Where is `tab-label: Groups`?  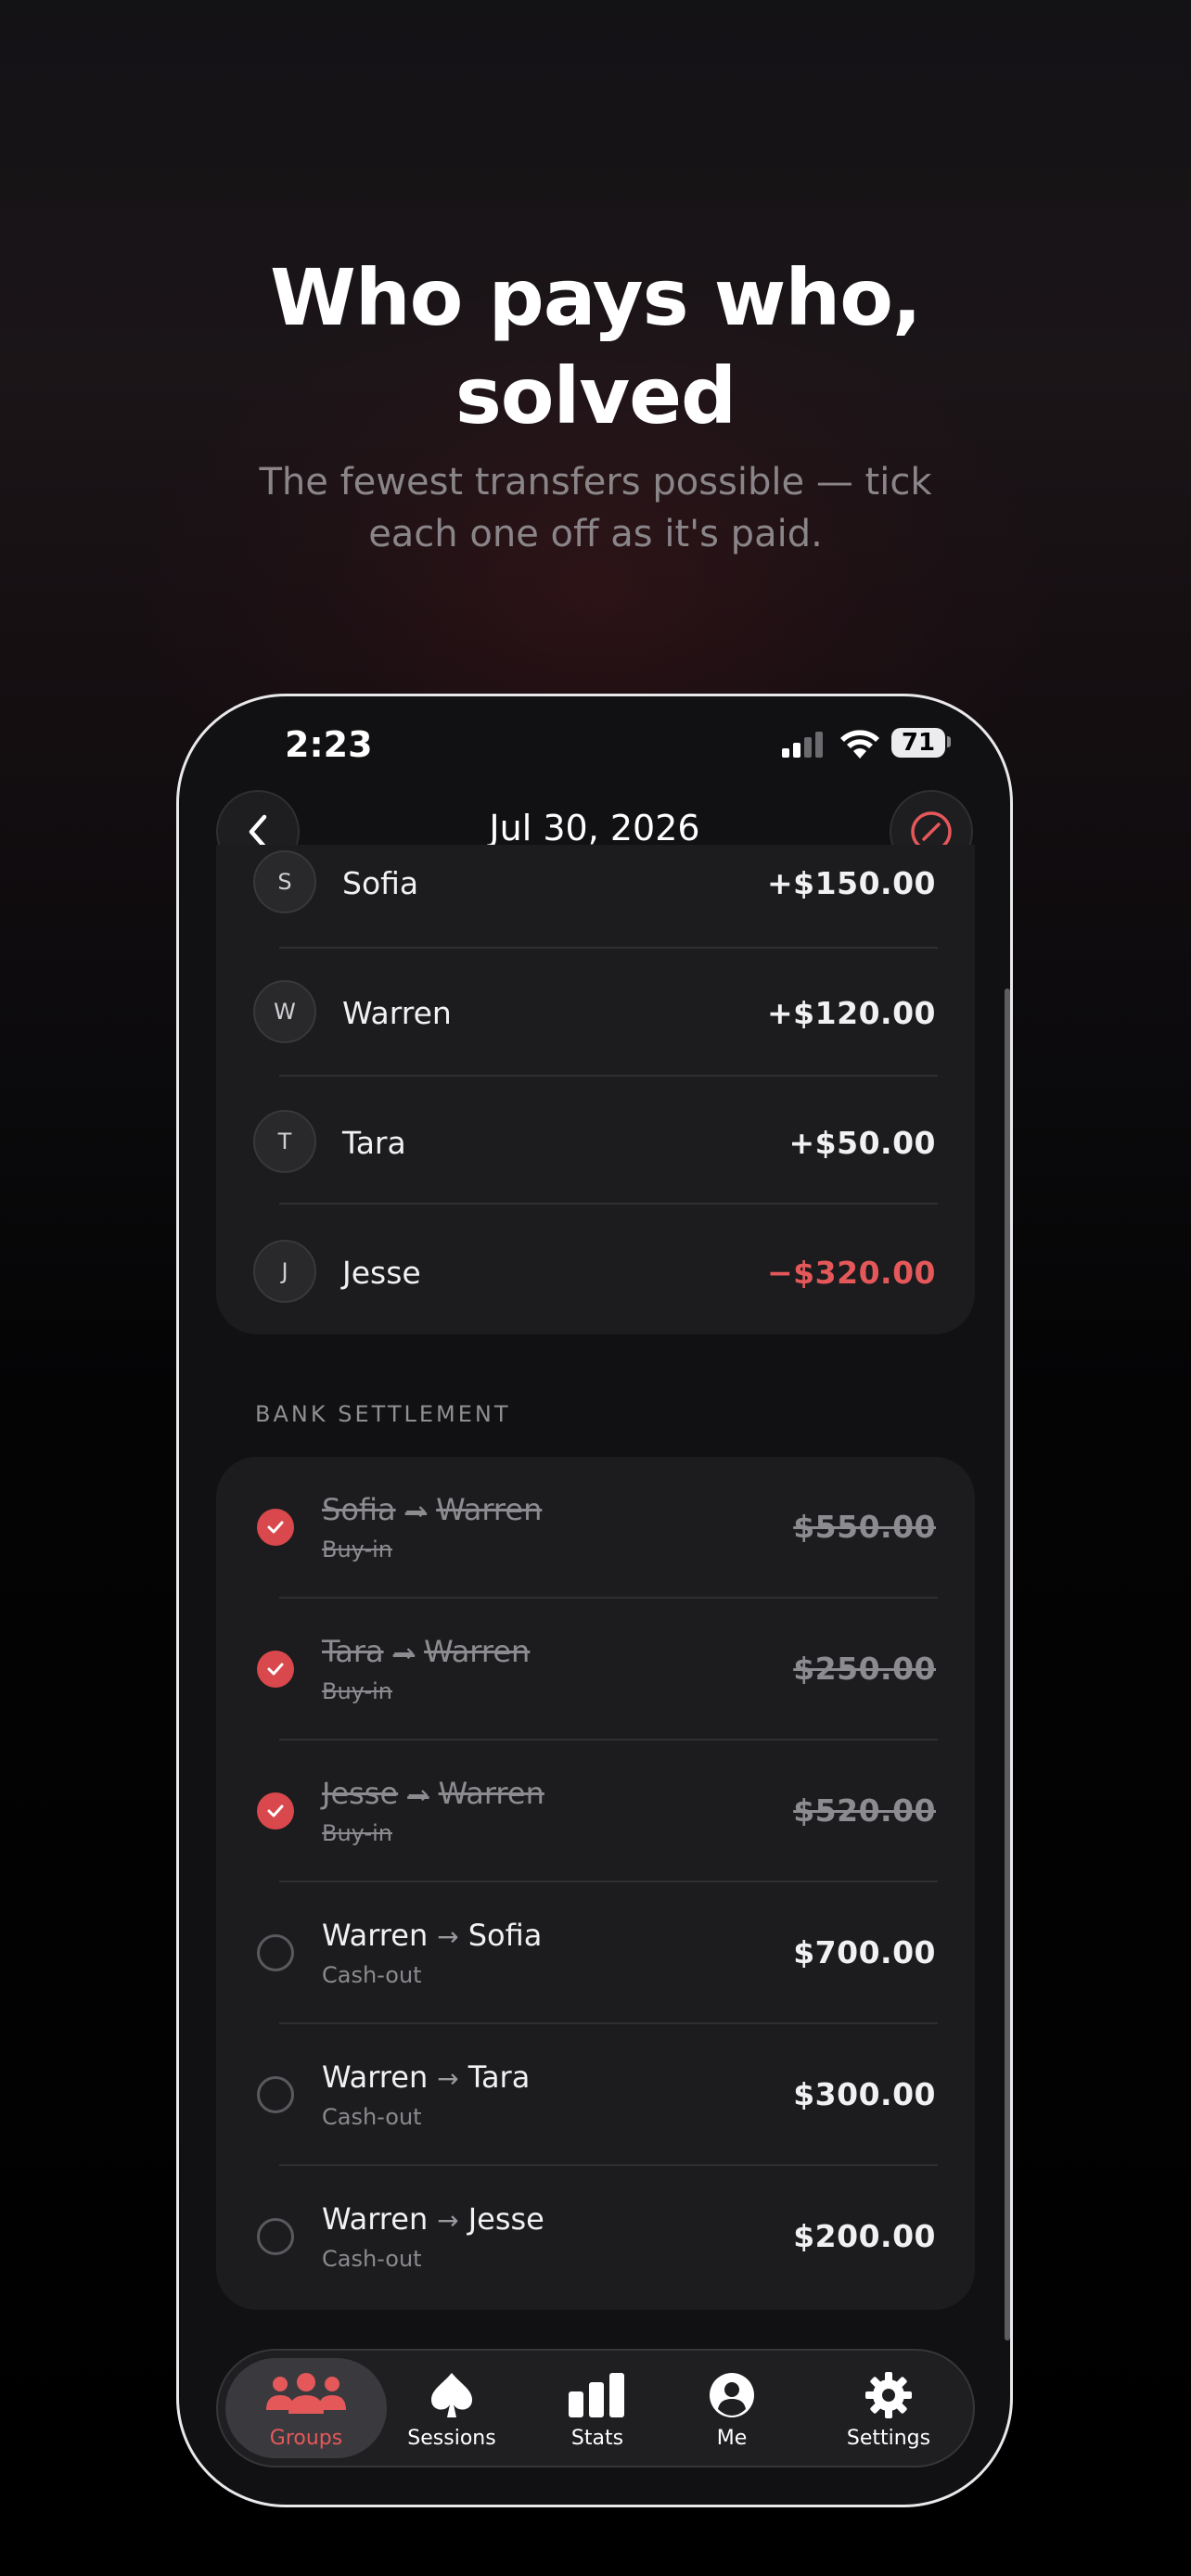 tab-label: Groups is located at coordinates (306, 2438).